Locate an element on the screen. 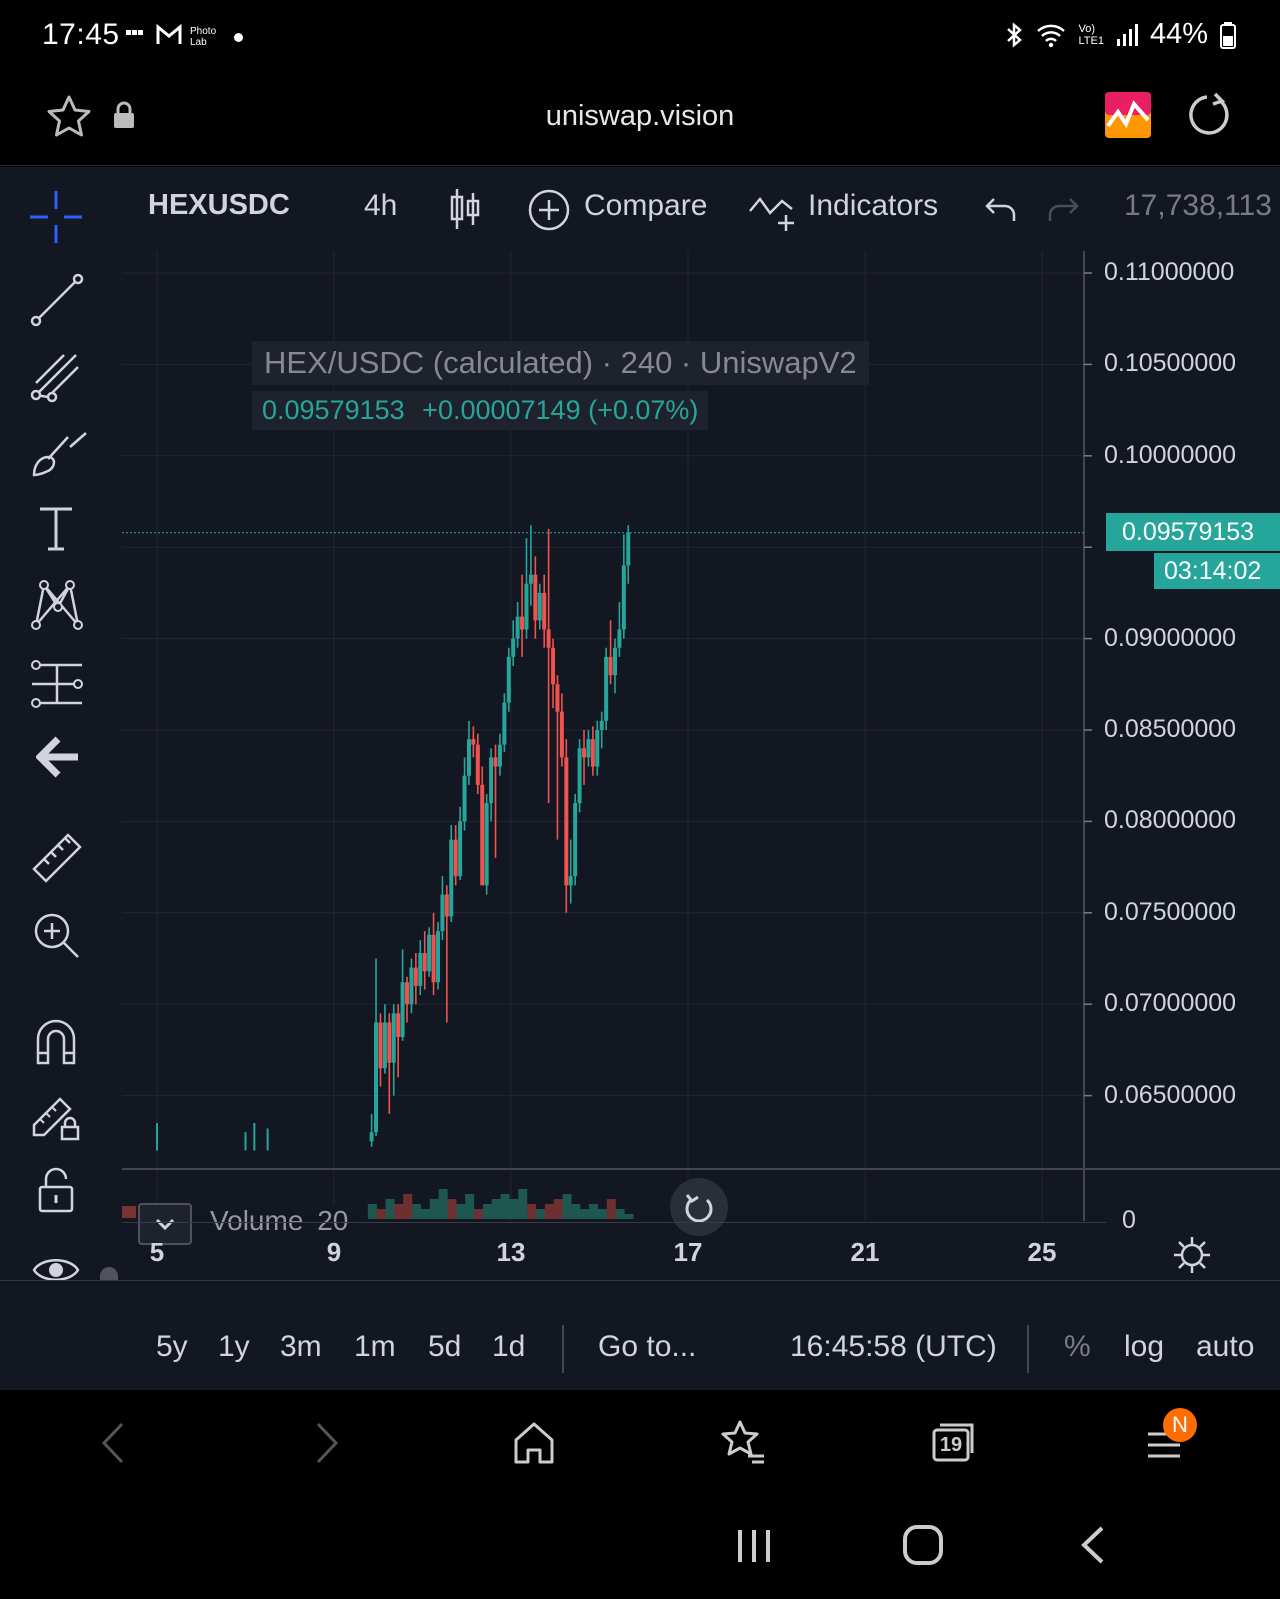 The height and width of the screenshot is (1599, 1280). bar-countdown: 03:14:02 is located at coordinates (1217, 571).